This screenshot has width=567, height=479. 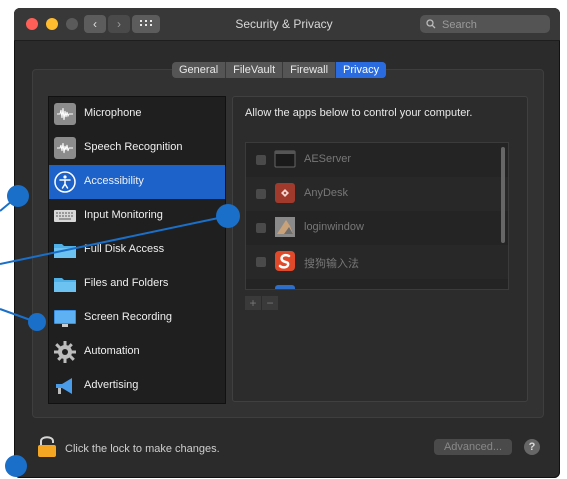 I want to click on loginwindow-app-icon, so click(x=285, y=227).